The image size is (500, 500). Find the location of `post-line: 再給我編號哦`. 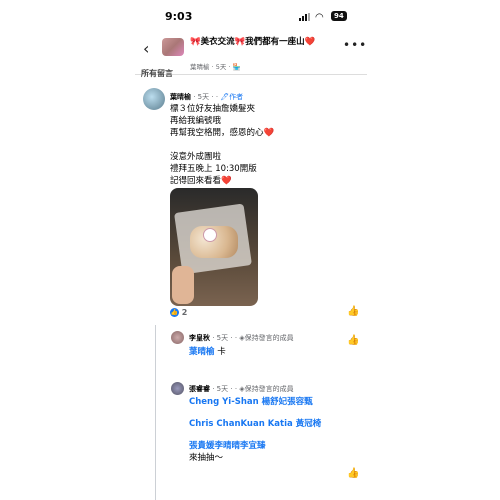

post-line: 再給我編號哦 is located at coordinates (196, 121).